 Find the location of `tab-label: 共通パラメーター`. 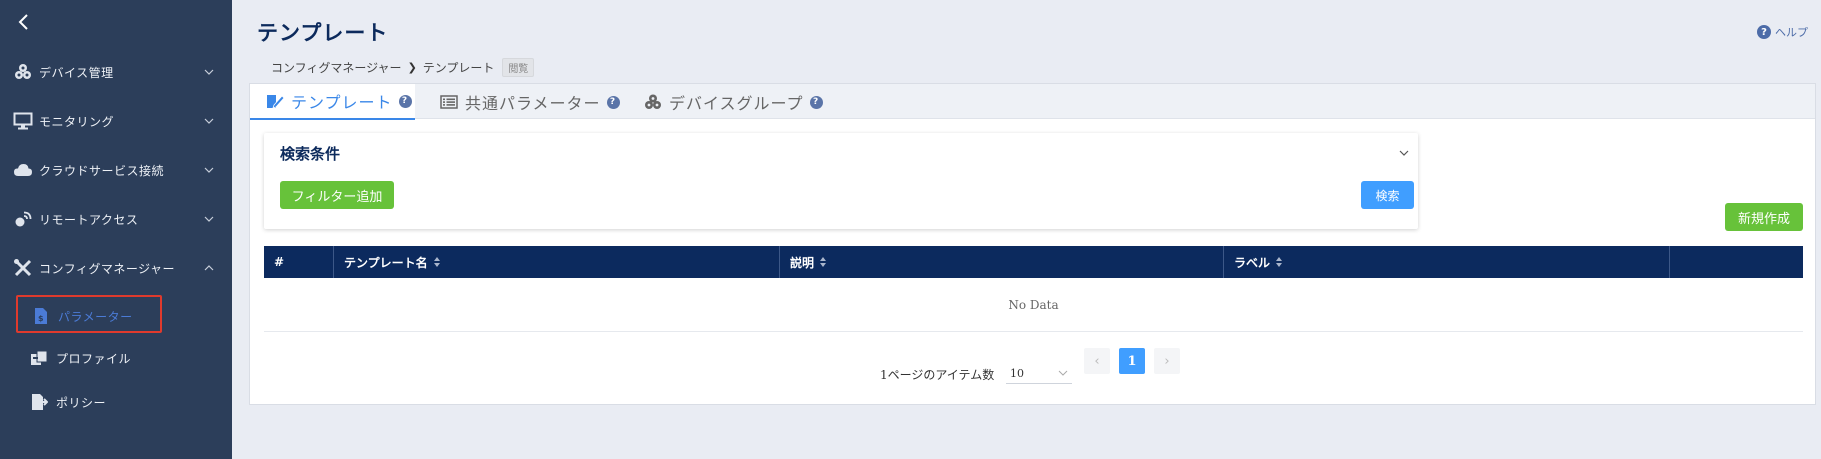

tab-label: 共通パラメーター is located at coordinates (533, 103).